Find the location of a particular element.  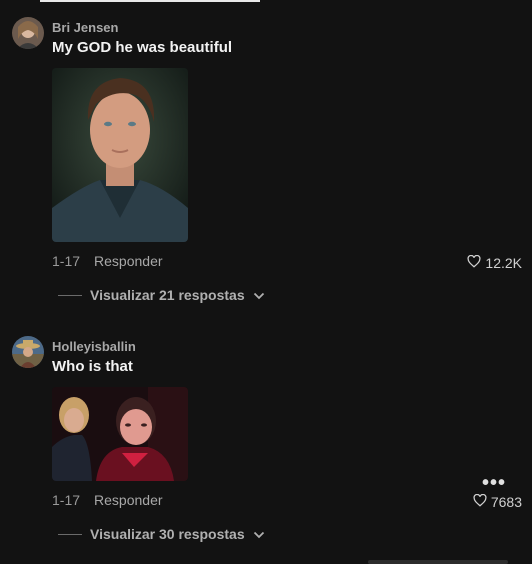

like-button: 12.2K is located at coordinates (494, 262).